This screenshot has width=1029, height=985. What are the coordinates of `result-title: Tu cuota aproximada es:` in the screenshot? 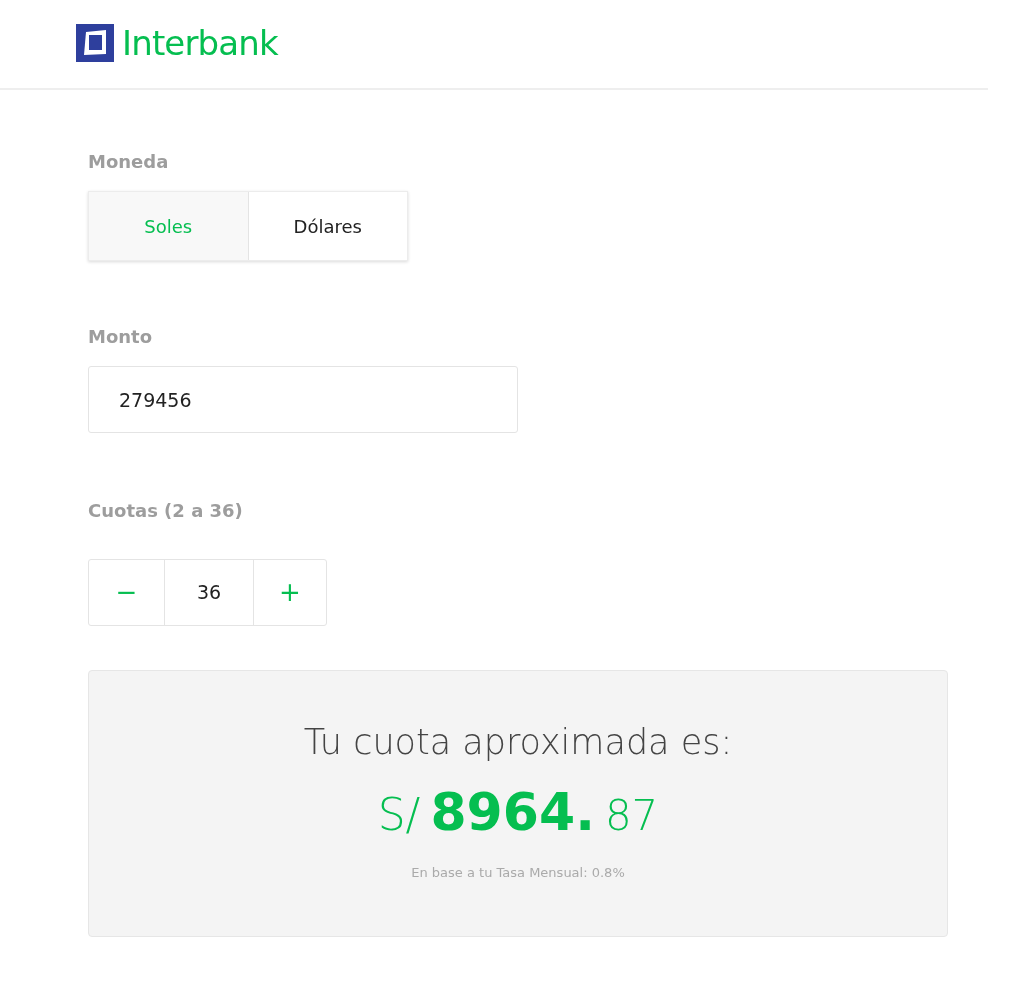 It's located at (518, 742).